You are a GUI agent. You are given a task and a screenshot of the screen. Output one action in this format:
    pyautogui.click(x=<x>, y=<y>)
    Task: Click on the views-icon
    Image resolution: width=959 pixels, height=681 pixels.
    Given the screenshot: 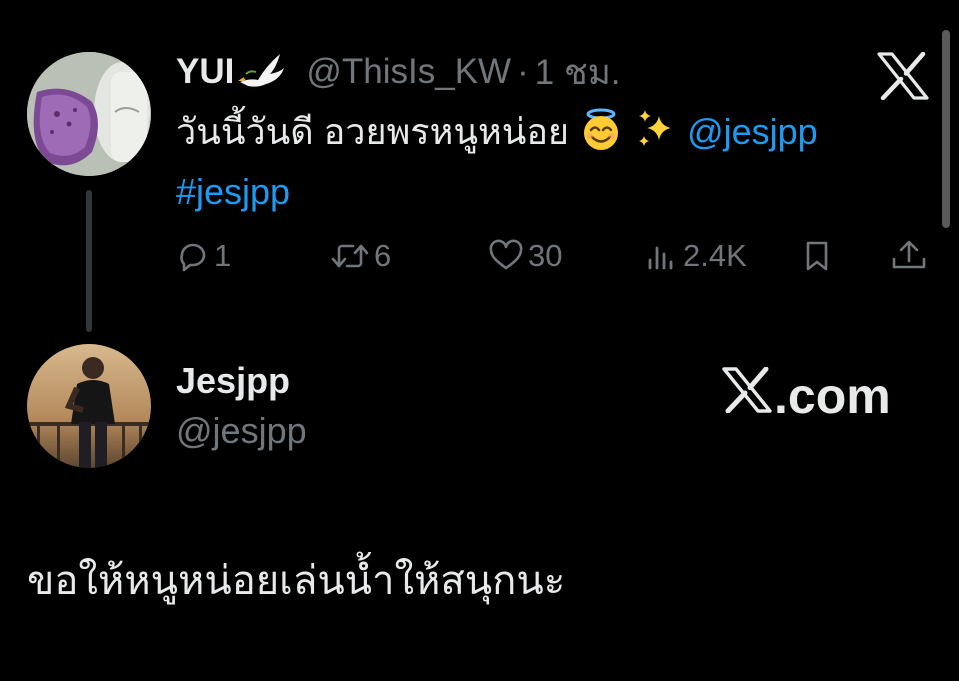 What is the action you would take?
    pyautogui.click(x=662, y=256)
    